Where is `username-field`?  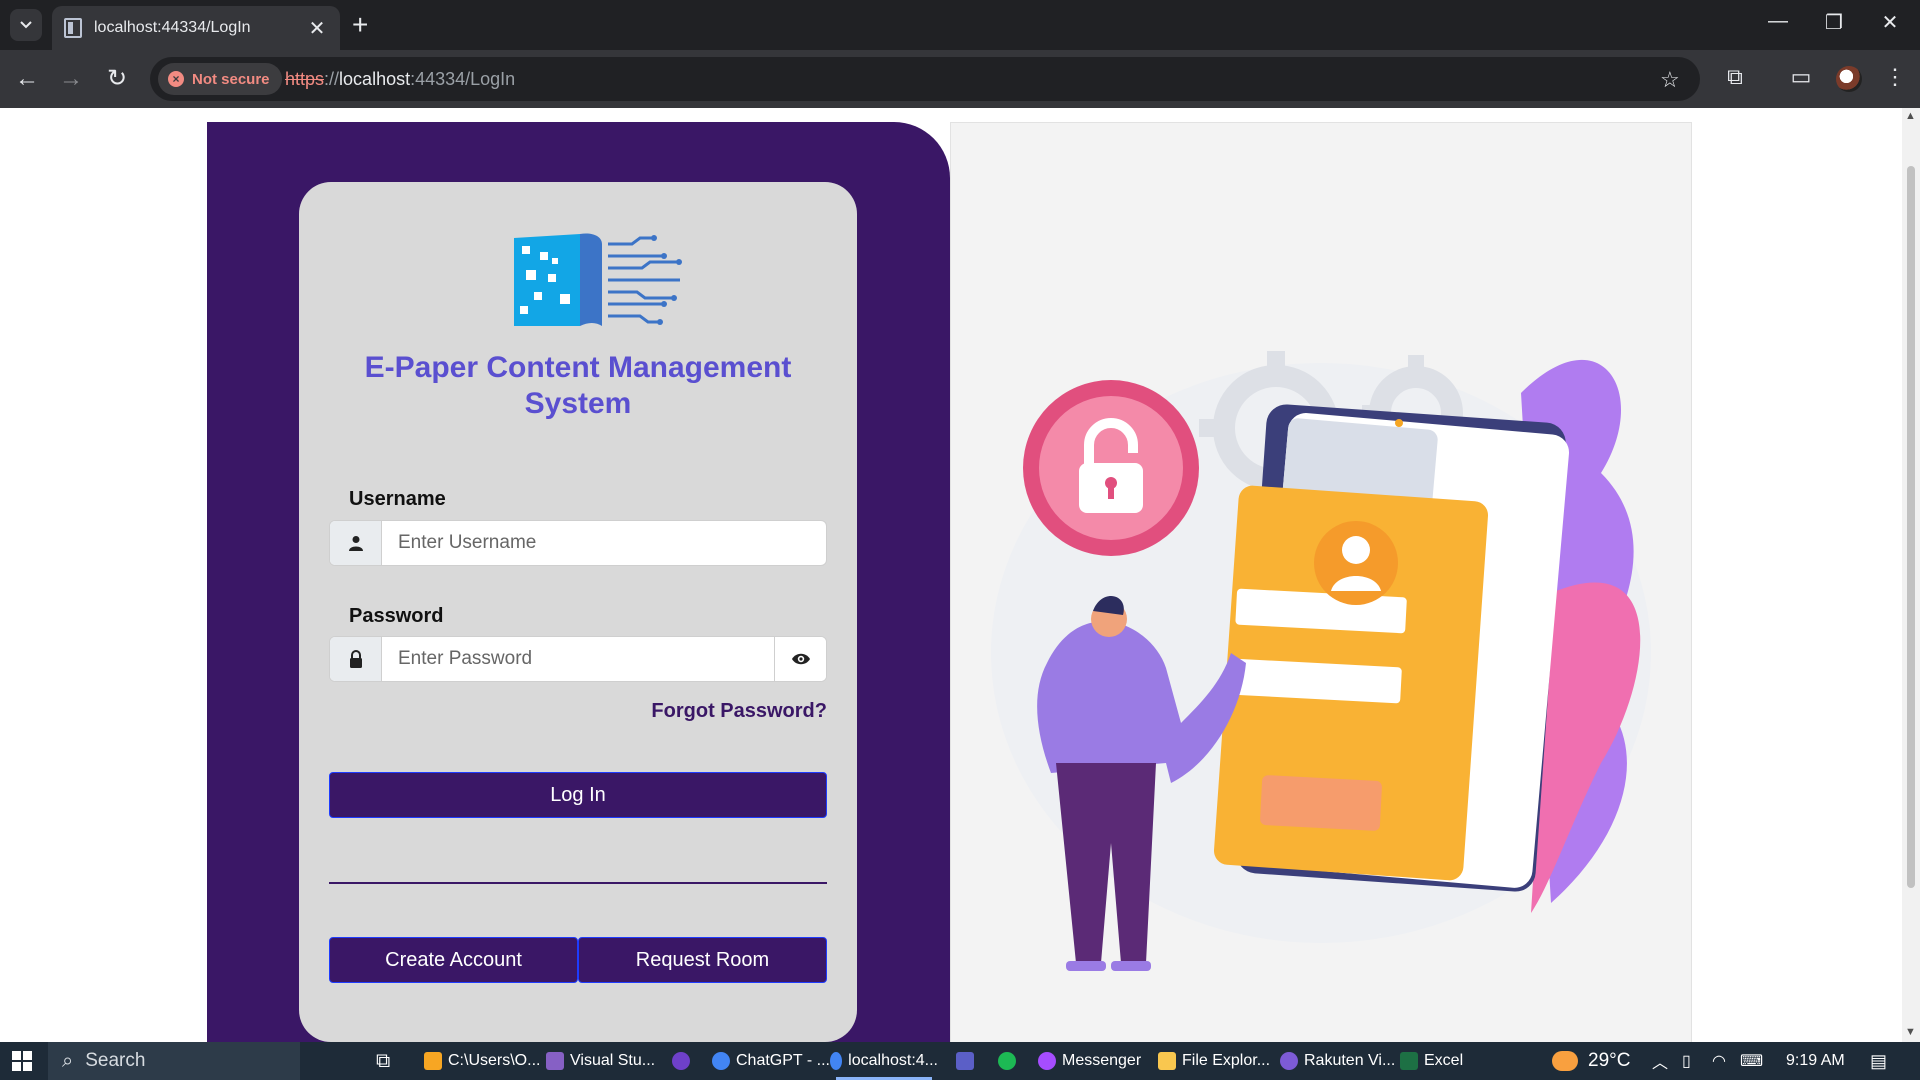 username-field is located at coordinates (578, 543).